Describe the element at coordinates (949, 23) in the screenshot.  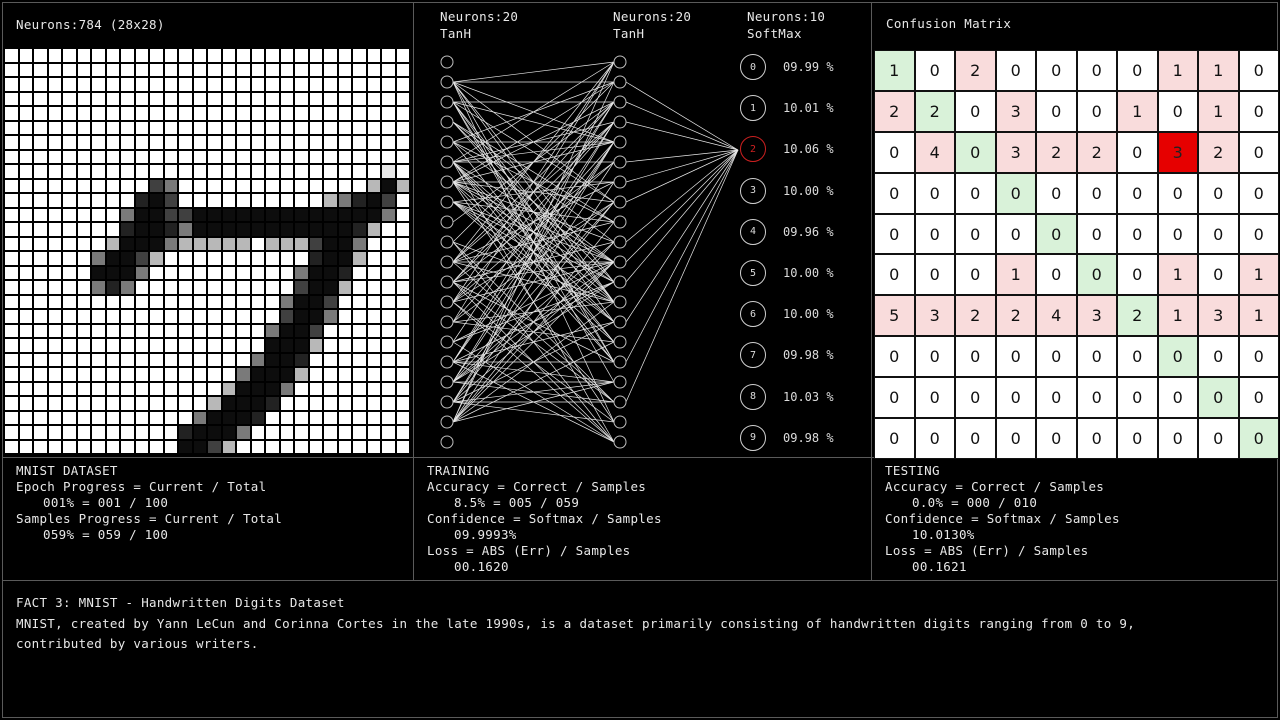
I see `confusion-matrix-title: Confusion Matrix` at that location.